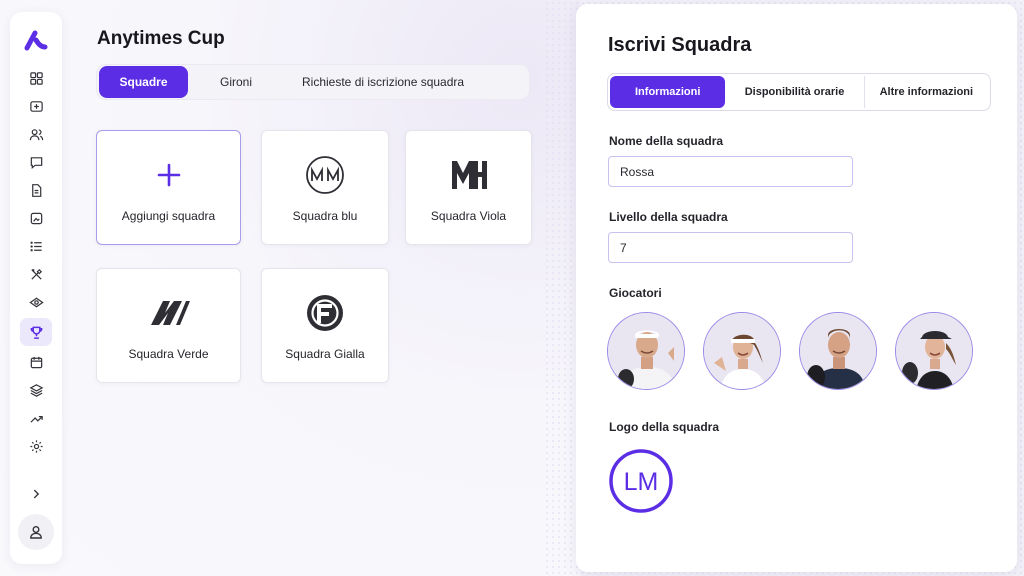  Describe the element at coordinates (795, 92) in the screenshot. I see `tab-disponibilita-orarie: Disponibilità orarie` at that location.